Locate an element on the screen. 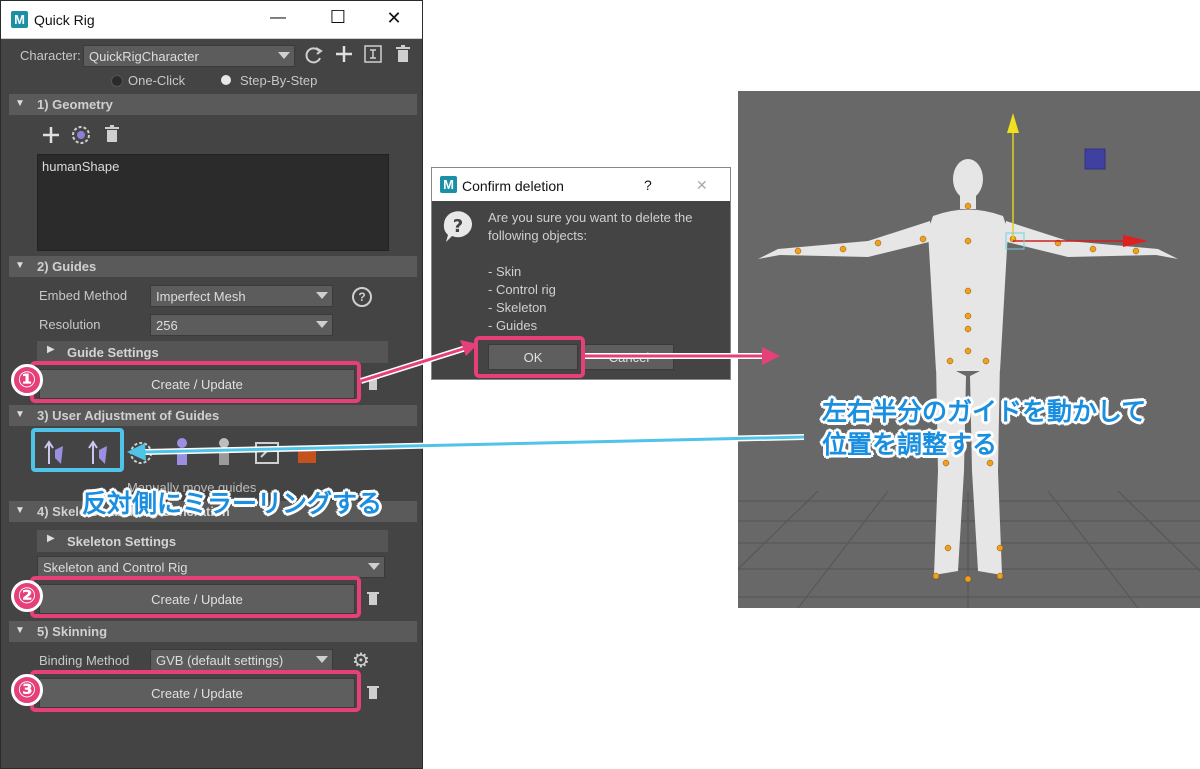 This screenshot has width=1200, height=769. adjust-annotation-line2: 位置を調整する is located at coordinates (910, 445).